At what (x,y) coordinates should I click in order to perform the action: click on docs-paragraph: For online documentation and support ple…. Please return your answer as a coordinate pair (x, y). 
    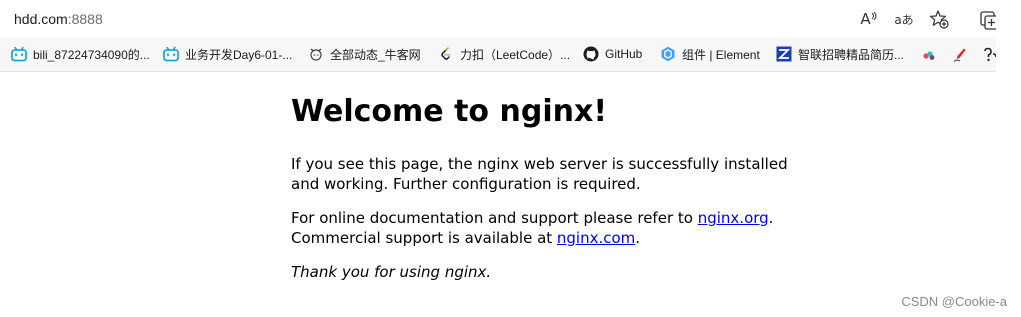
    Looking at the image, I should click on (551, 228).